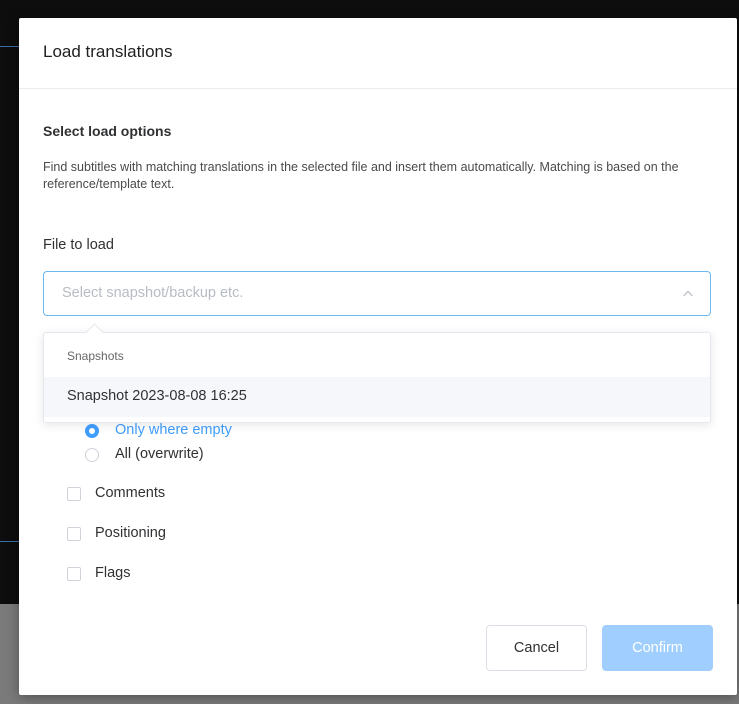 Image resolution: width=739 pixels, height=704 pixels. I want to click on file-to-load-label: File to load, so click(78, 245).